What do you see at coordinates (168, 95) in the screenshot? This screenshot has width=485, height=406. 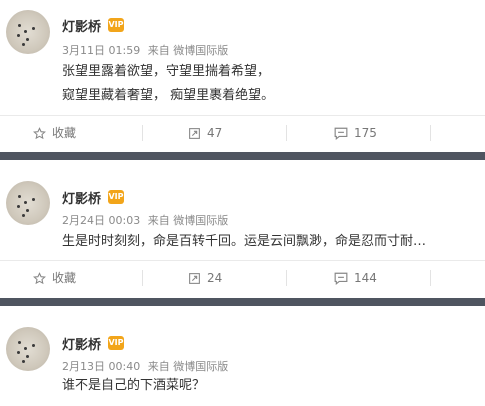 I see `post-content-line: 窥望里藏着奢望， 痴望里裹着绝望。` at bounding box center [168, 95].